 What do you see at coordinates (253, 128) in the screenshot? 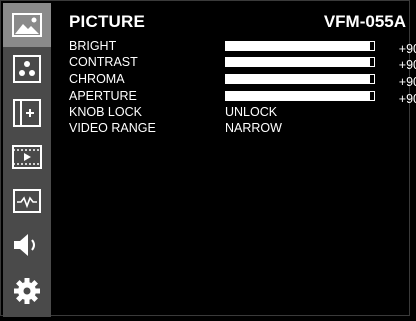
I see `setting-value: NARROW` at bounding box center [253, 128].